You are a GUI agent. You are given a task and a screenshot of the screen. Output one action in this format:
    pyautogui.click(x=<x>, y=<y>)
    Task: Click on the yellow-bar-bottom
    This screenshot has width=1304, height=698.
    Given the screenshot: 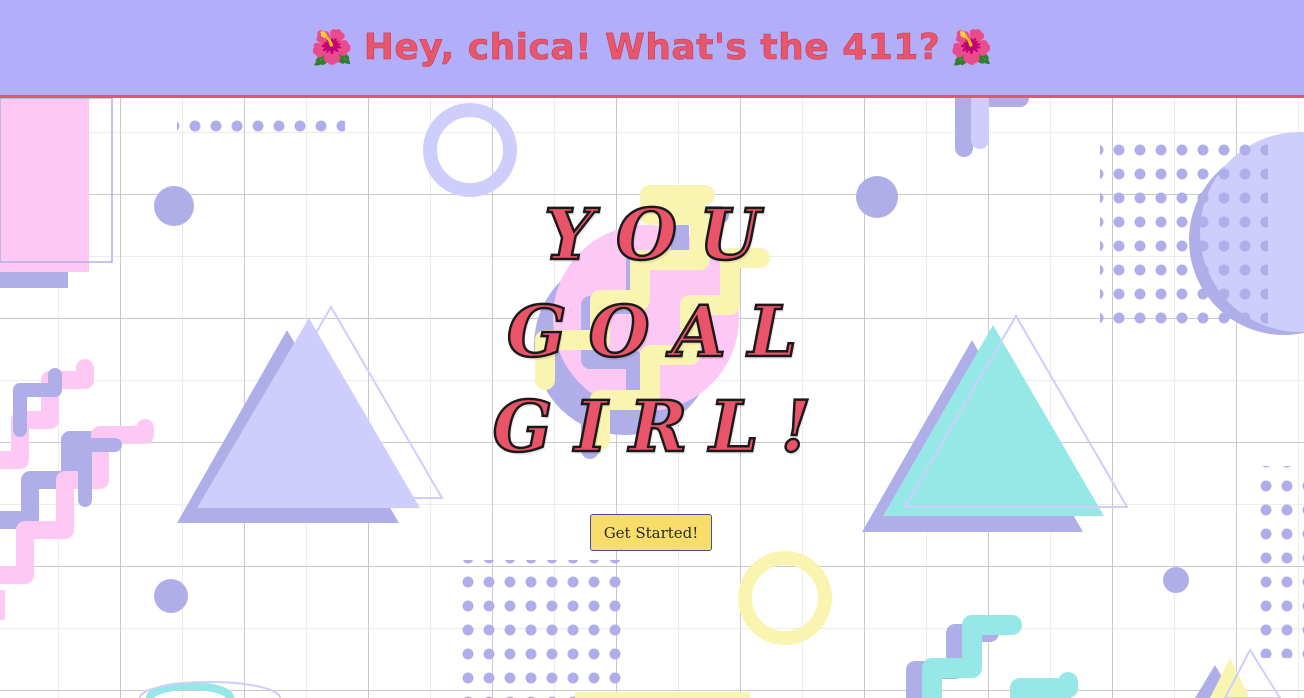 What is the action you would take?
    pyautogui.click(x=662, y=695)
    